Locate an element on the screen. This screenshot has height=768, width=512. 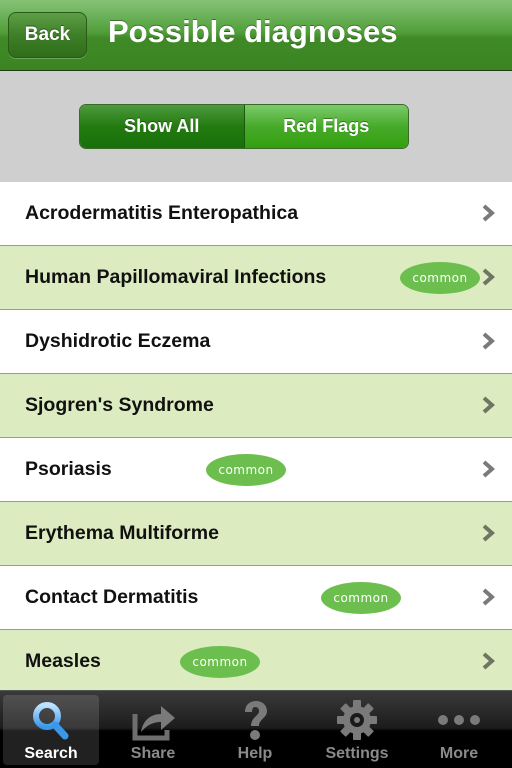
tab-help: Help is located at coordinates (255, 730).